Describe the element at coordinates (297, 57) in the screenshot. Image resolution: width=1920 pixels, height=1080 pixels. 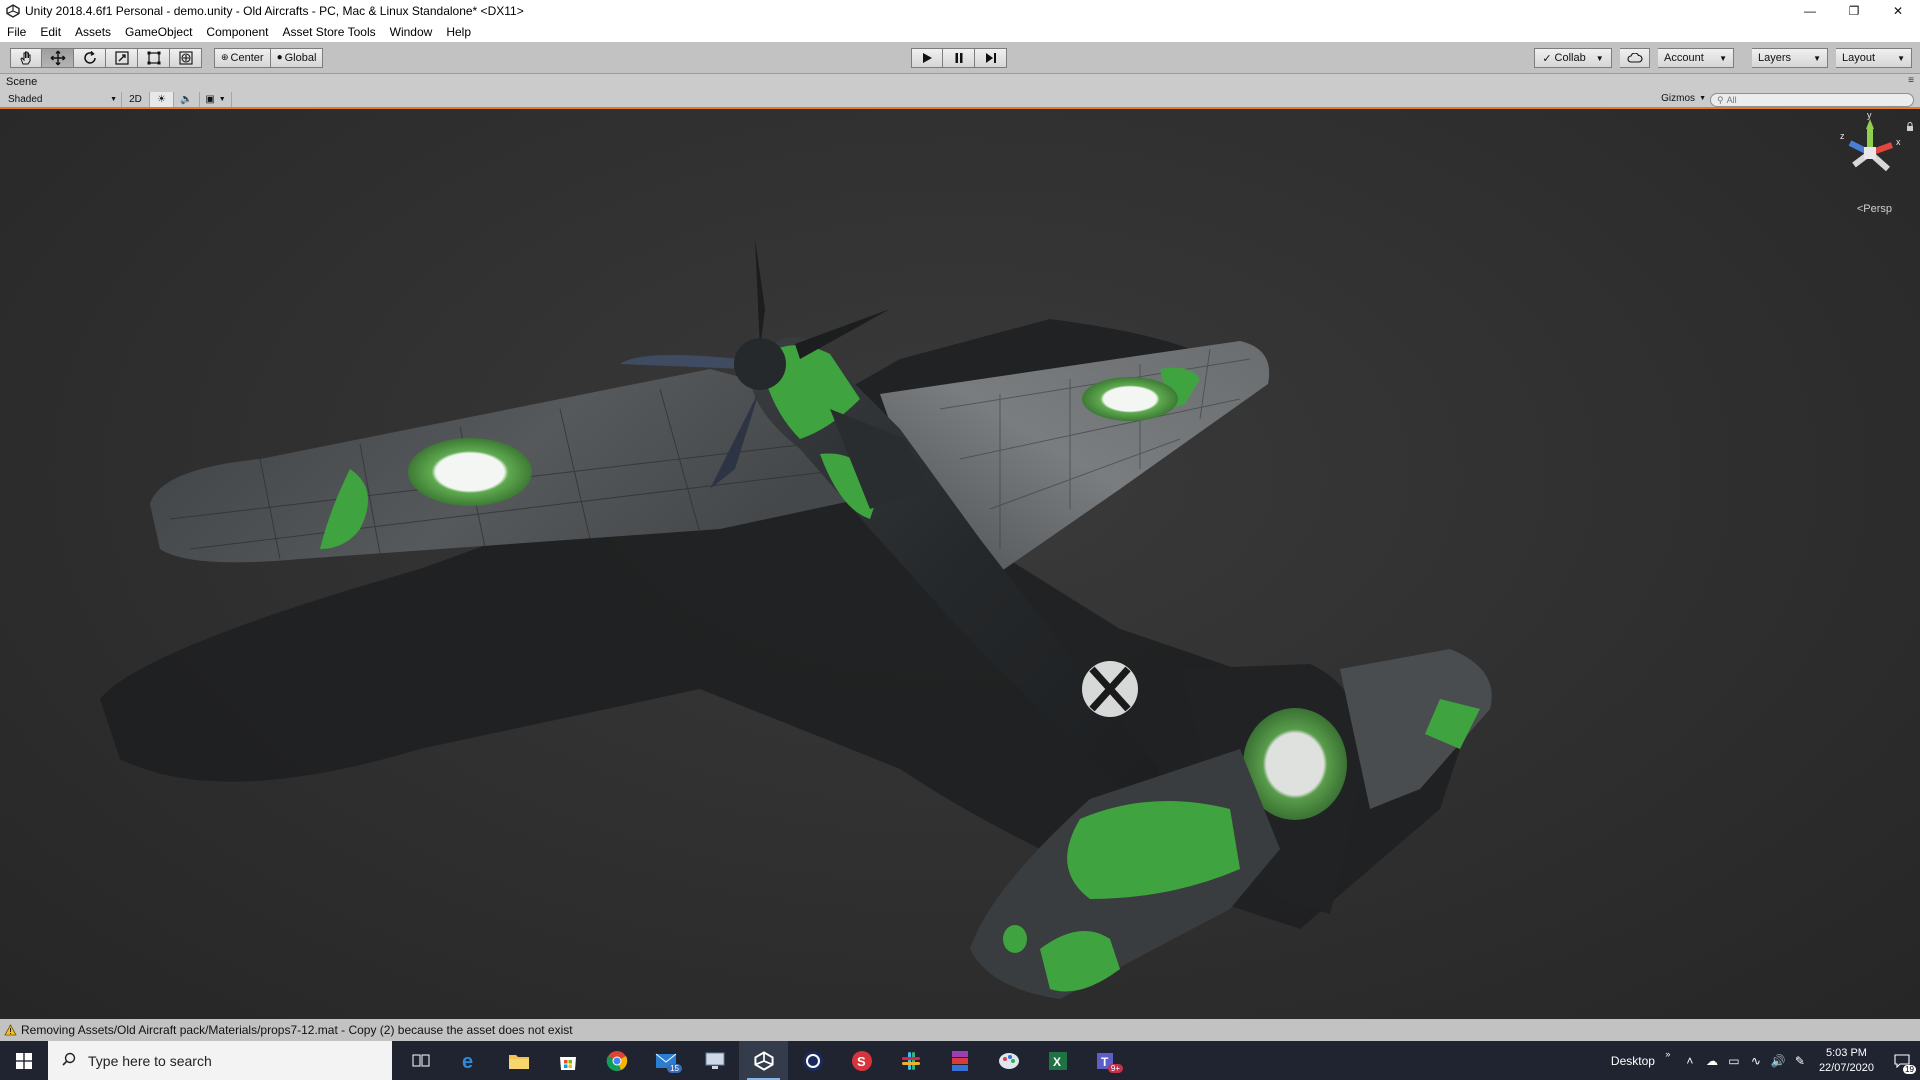
I see `pivot-global-button: ● Global` at that location.